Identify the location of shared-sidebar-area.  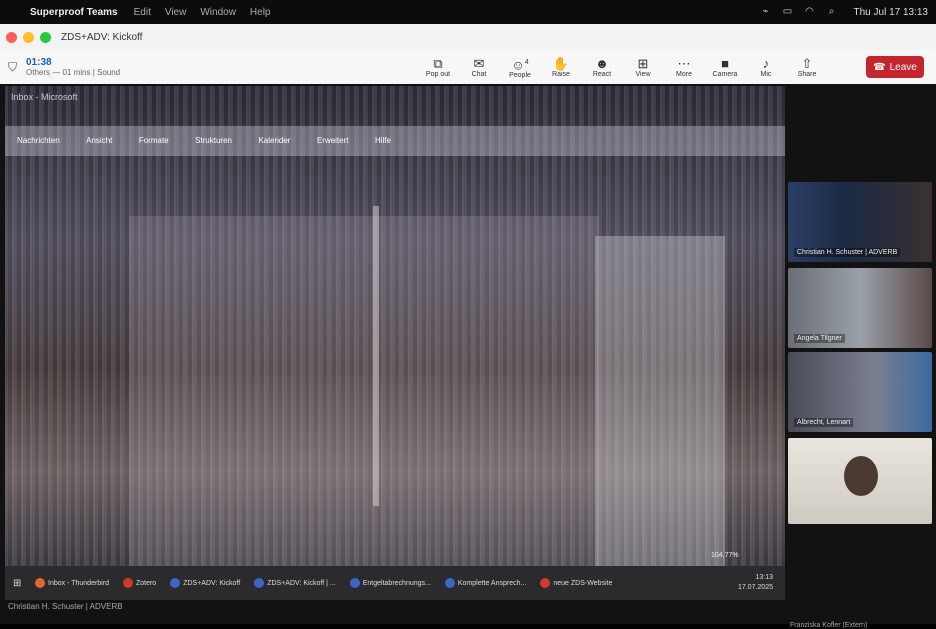
(660, 406).